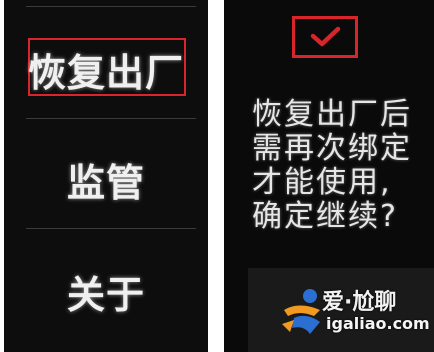 This screenshot has height=352, width=434. I want to click on prompt-line: 需再次绑定, so click(332, 148).